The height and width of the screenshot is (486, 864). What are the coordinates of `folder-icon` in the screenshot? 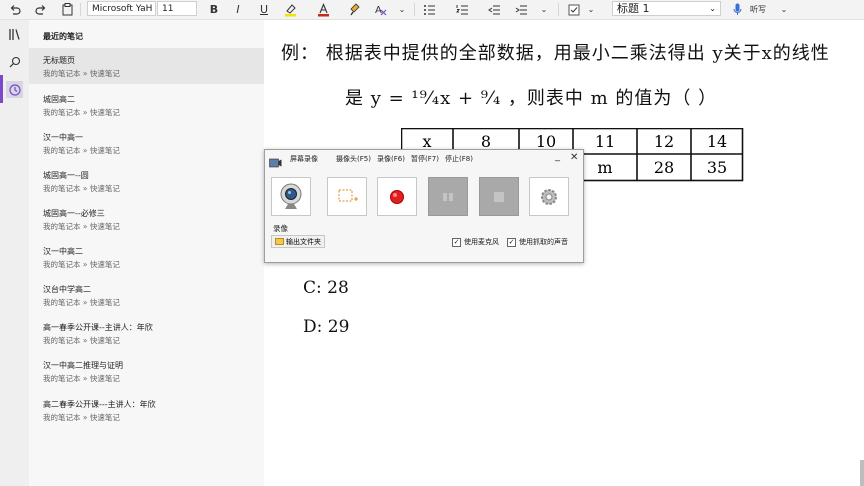 It's located at (279, 241).